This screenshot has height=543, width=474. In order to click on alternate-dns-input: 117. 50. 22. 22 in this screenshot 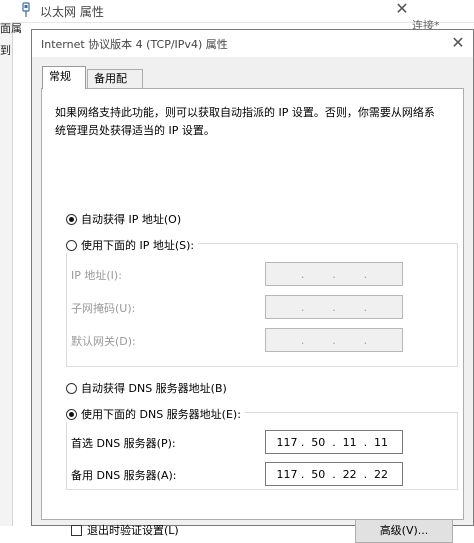, I will do `click(334, 474)`.